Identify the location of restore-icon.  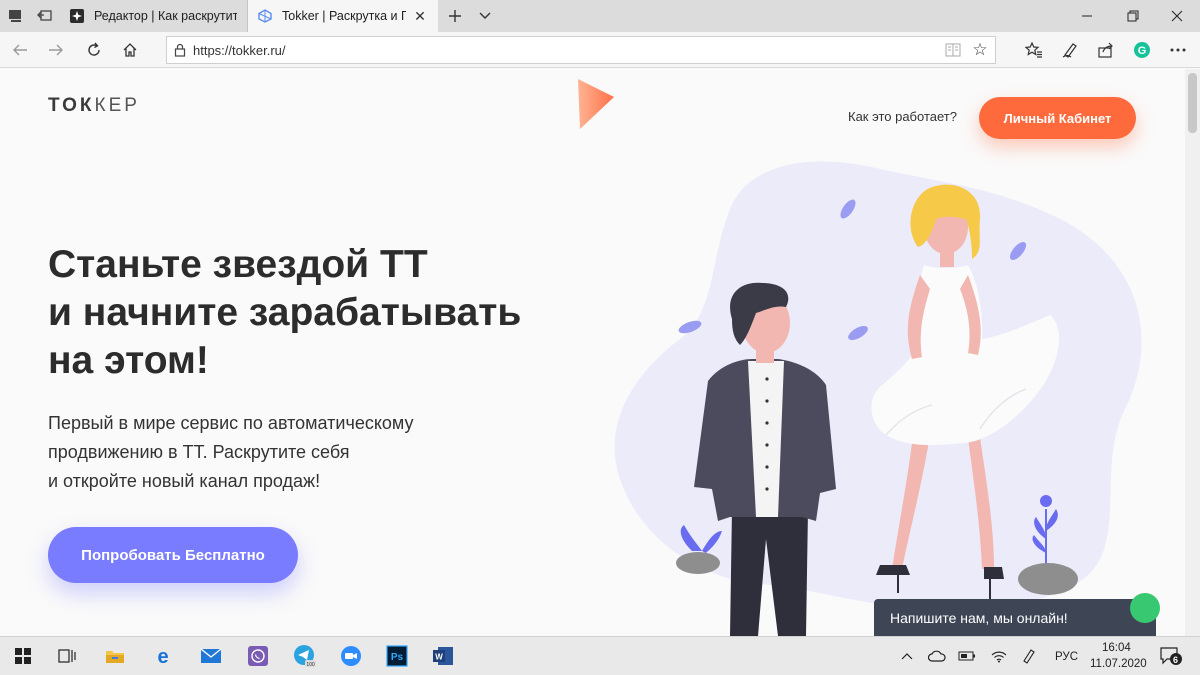
(1133, 16).